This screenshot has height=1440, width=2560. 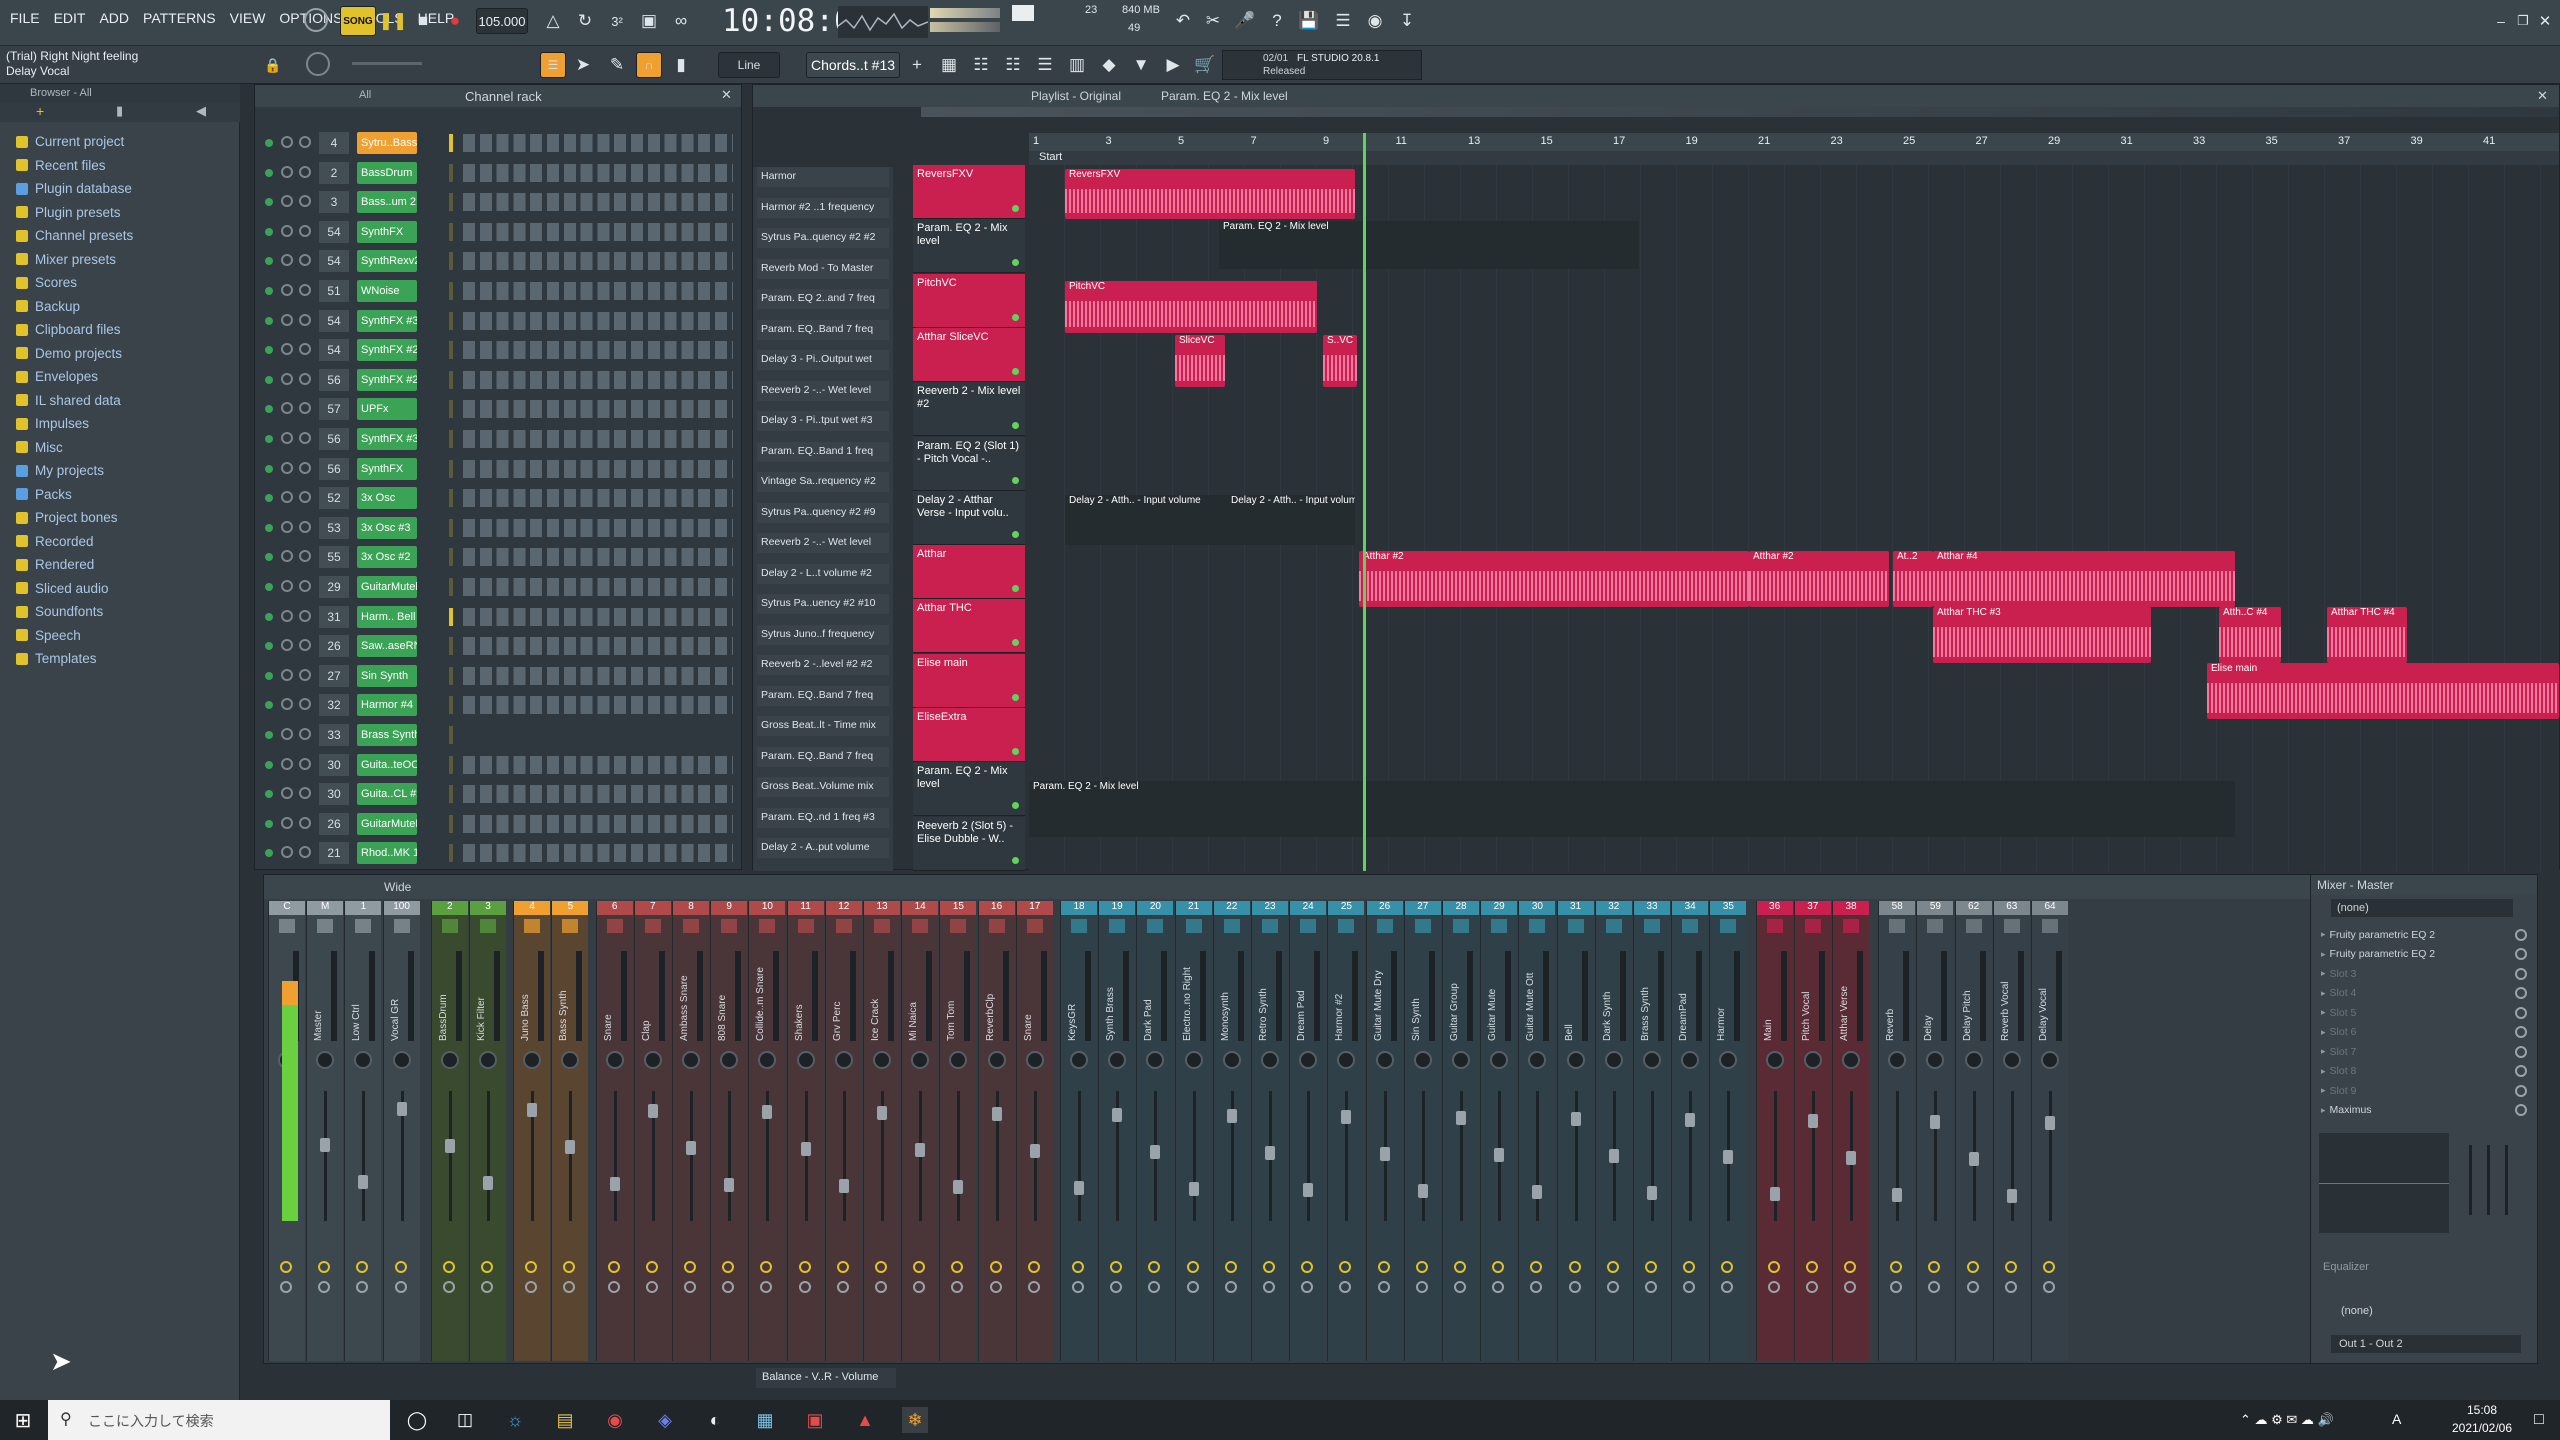 I want to click on channel-name-button: SynthFX #3, so click(x=387, y=320).